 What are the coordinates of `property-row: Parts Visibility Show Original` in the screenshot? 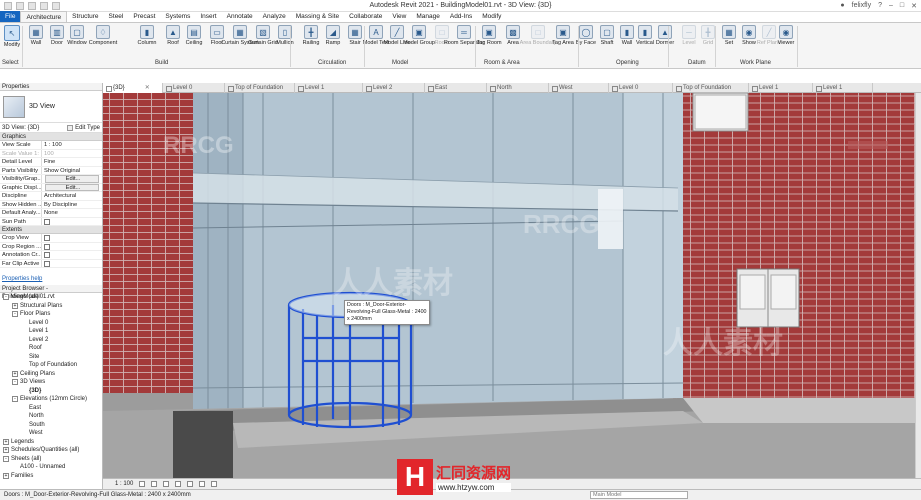 It's located at (51, 170).